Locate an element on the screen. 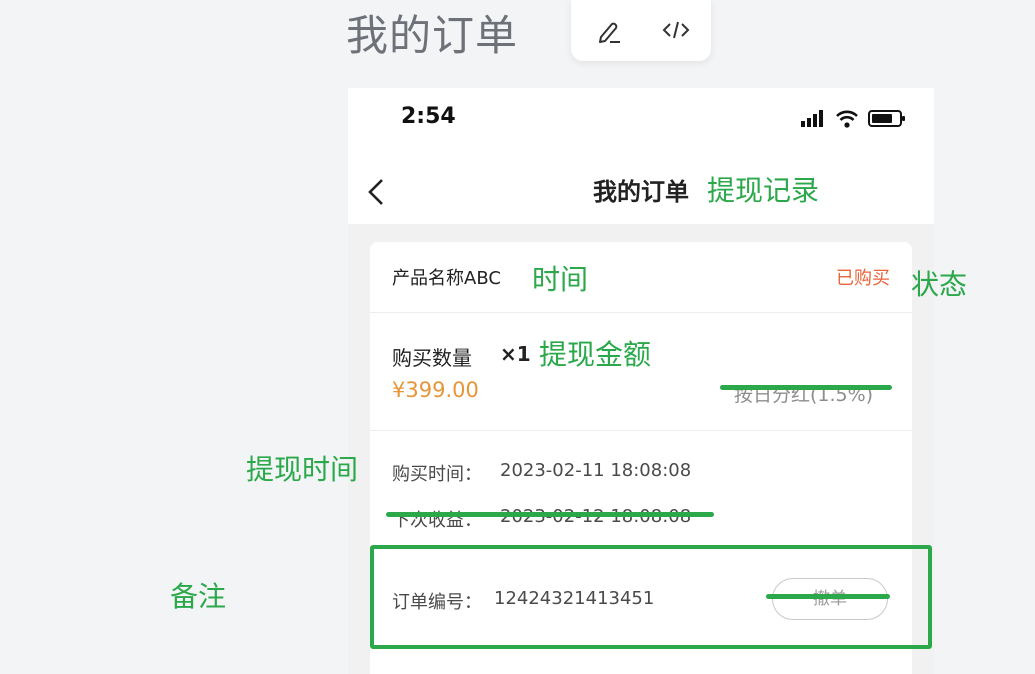 This screenshot has width=1035, height=674. annotation-nav-note: 提现记录 is located at coordinates (763, 190).